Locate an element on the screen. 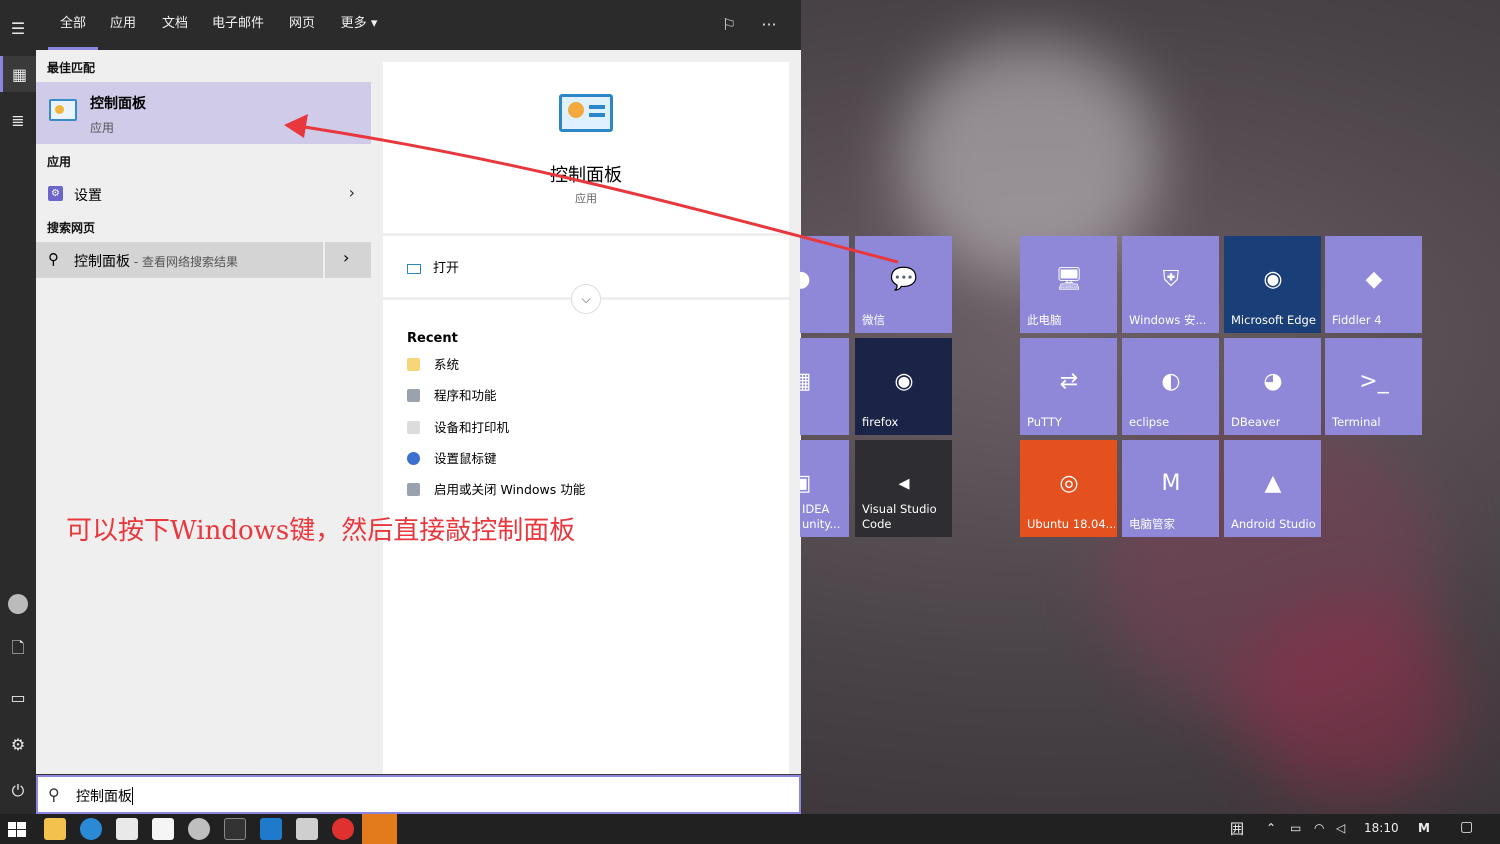 This screenshot has width=1500, height=844. file-explorer-icon is located at coordinates (55, 829).